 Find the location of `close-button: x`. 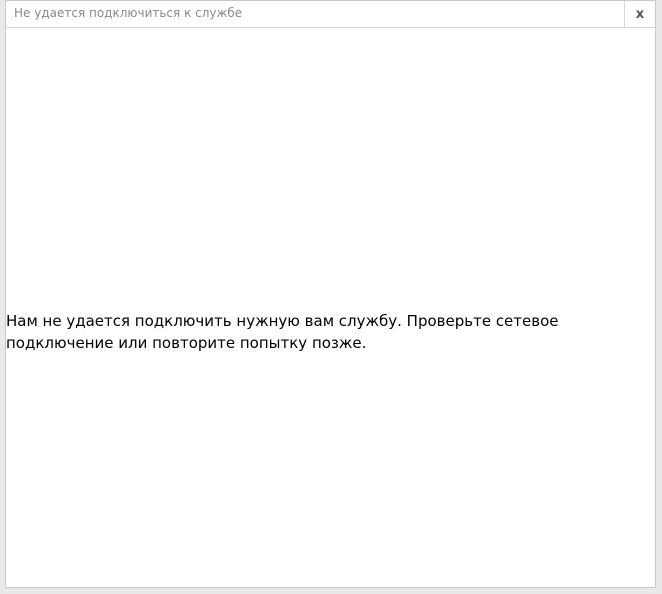

close-button: x is located at coordinates (639, 14).